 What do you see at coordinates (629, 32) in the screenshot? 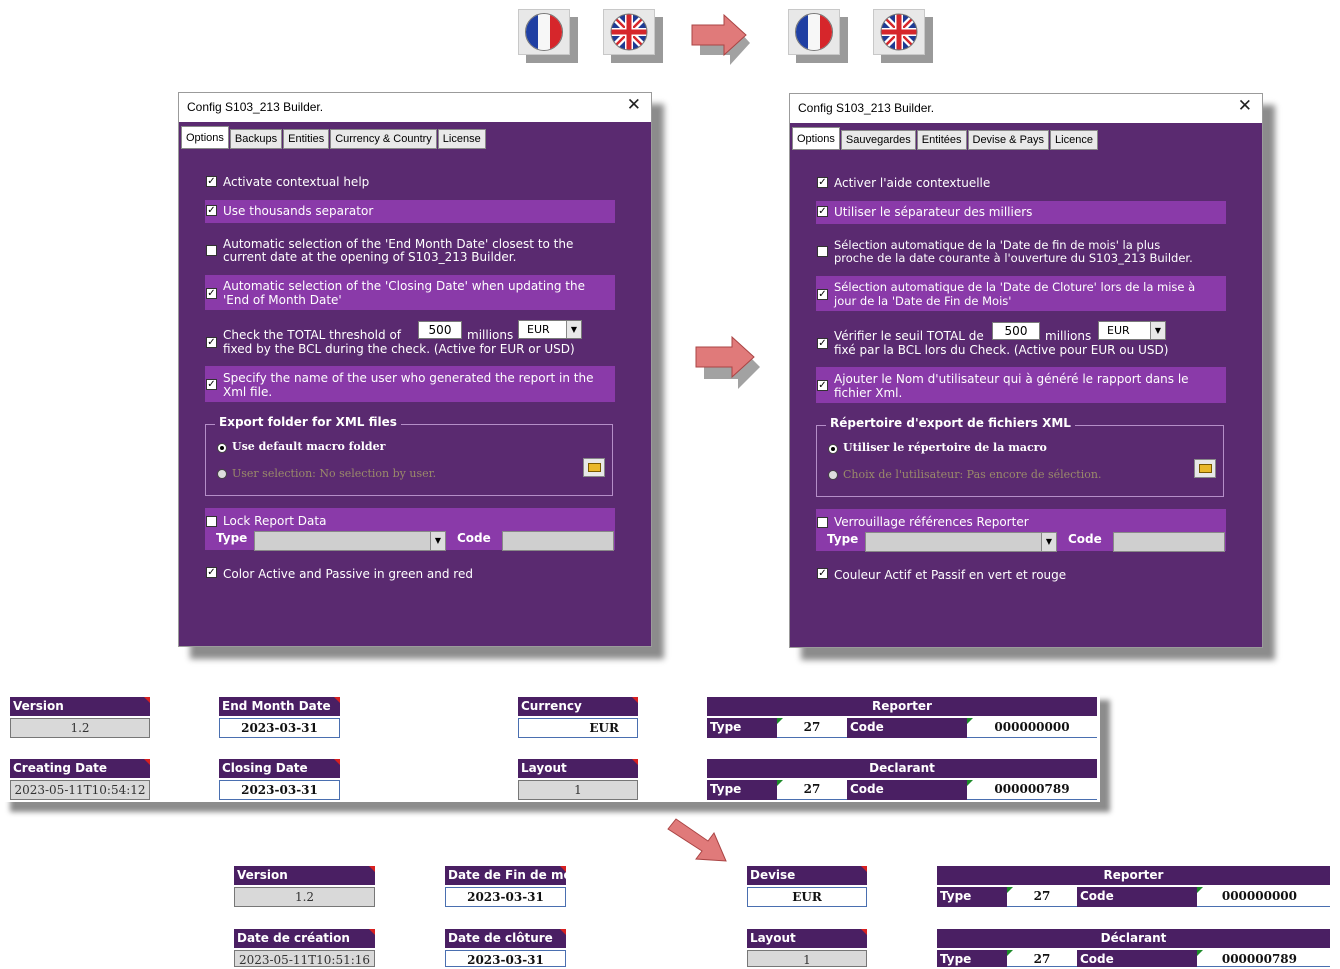
I see `uk-flag-button` at bounding box center [629, 32].